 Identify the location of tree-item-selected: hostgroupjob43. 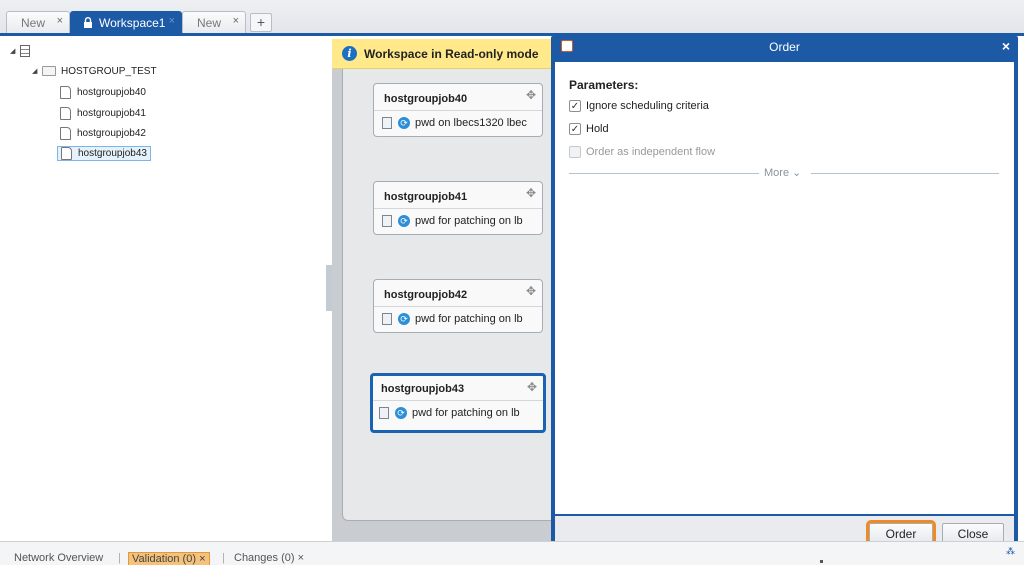
(104, 154).